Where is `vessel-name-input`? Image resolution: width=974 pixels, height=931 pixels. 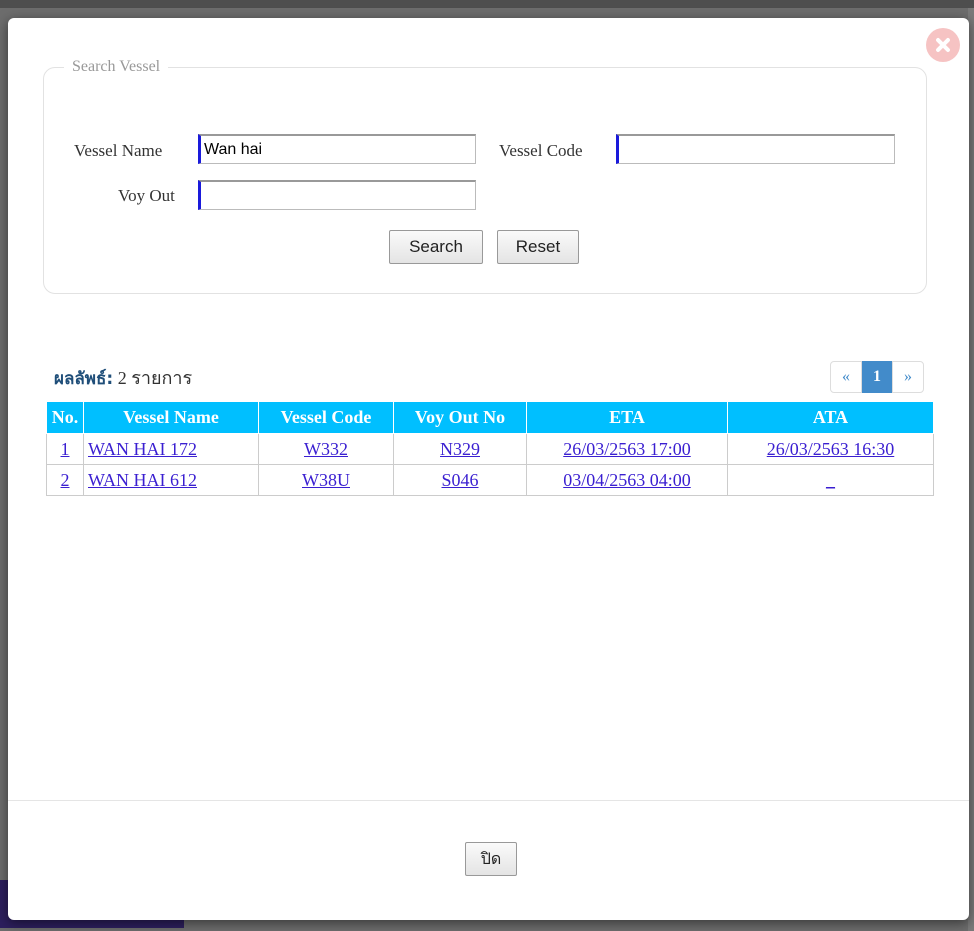
vessel-name-input is located at coordinates (337, 149).